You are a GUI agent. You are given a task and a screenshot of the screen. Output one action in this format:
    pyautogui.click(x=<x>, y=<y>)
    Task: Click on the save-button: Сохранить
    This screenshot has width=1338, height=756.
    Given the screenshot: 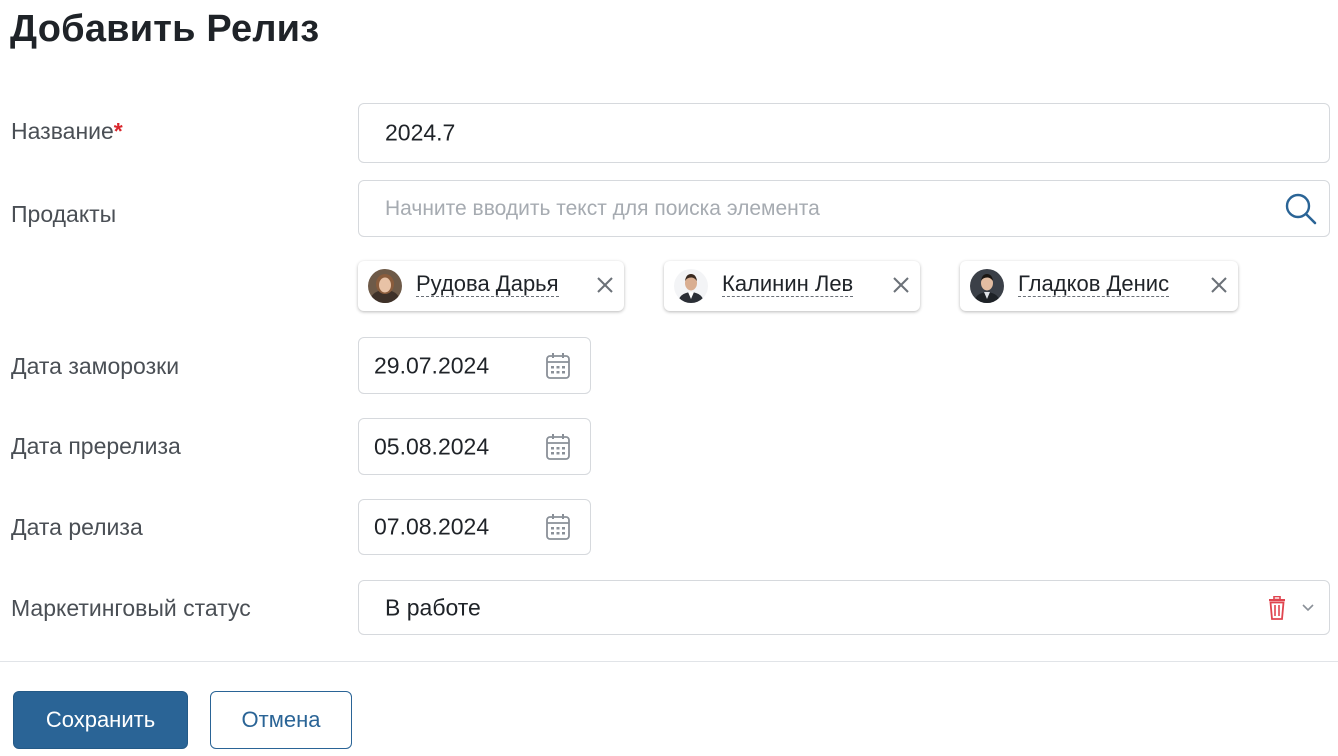 What is the action you would take?
    pyautogui.click(x=100, y=720)
    